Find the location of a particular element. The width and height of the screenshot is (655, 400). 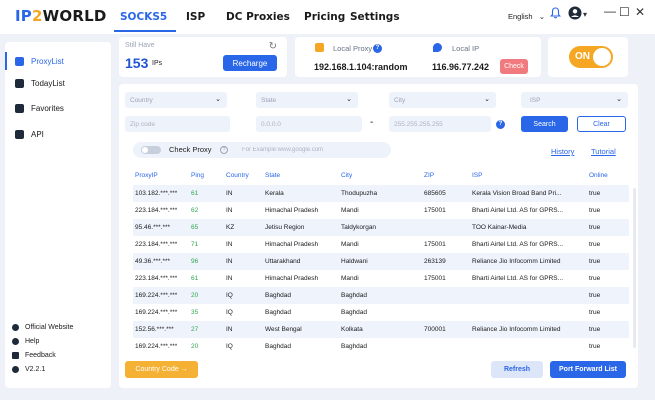

sidebar-item-api: API is located at coordinates (58, 134).